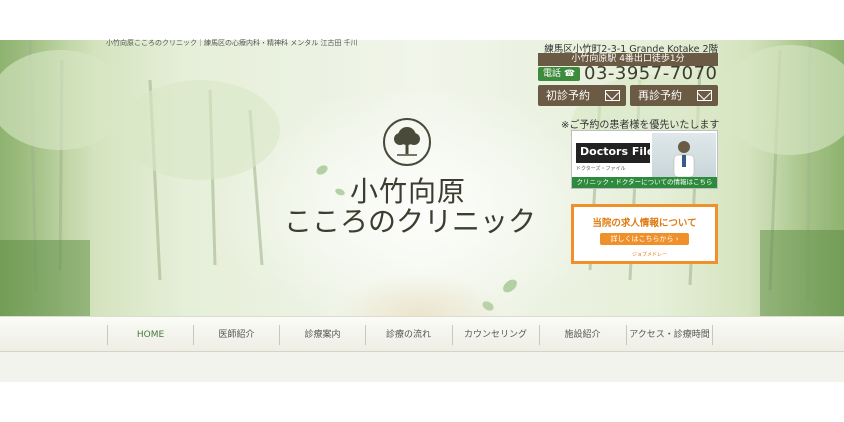 The height and width of the screenshot is (422, 844). I want to click on nav-home: HOME, so click(150, 335).